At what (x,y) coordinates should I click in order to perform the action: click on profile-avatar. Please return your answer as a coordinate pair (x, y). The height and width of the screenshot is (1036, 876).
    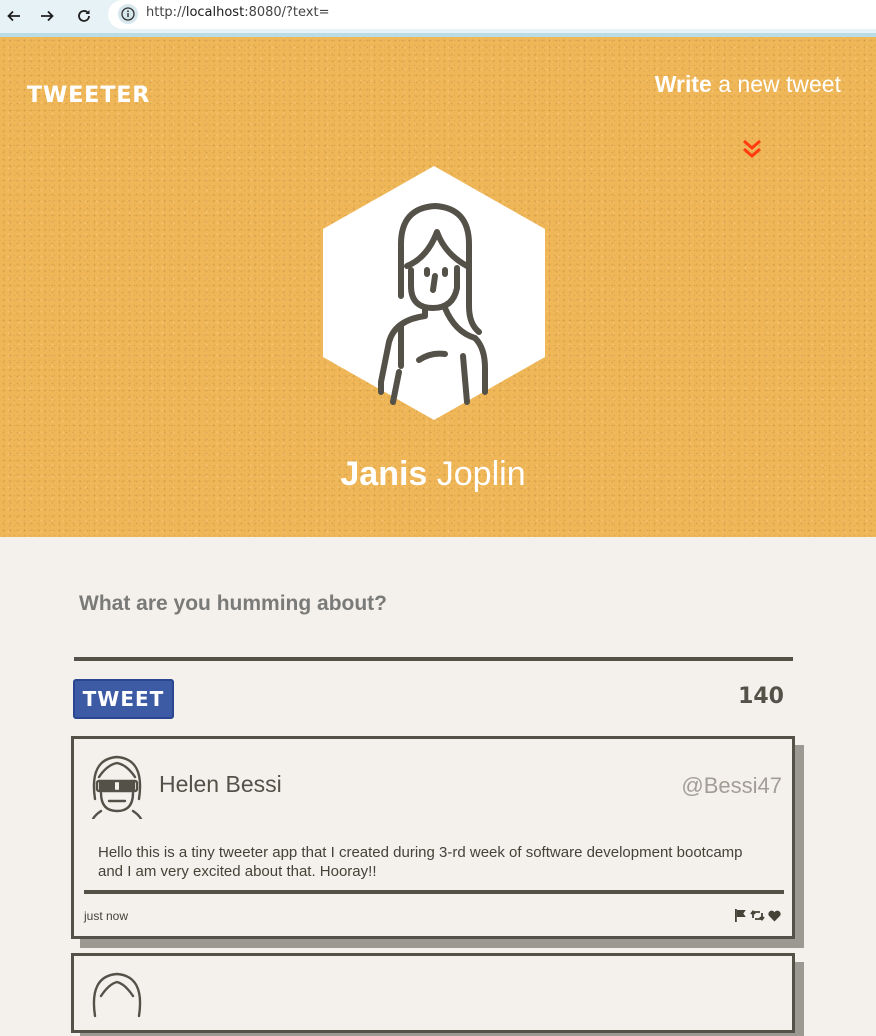
    Looking at the image, I should click on (434, 293).